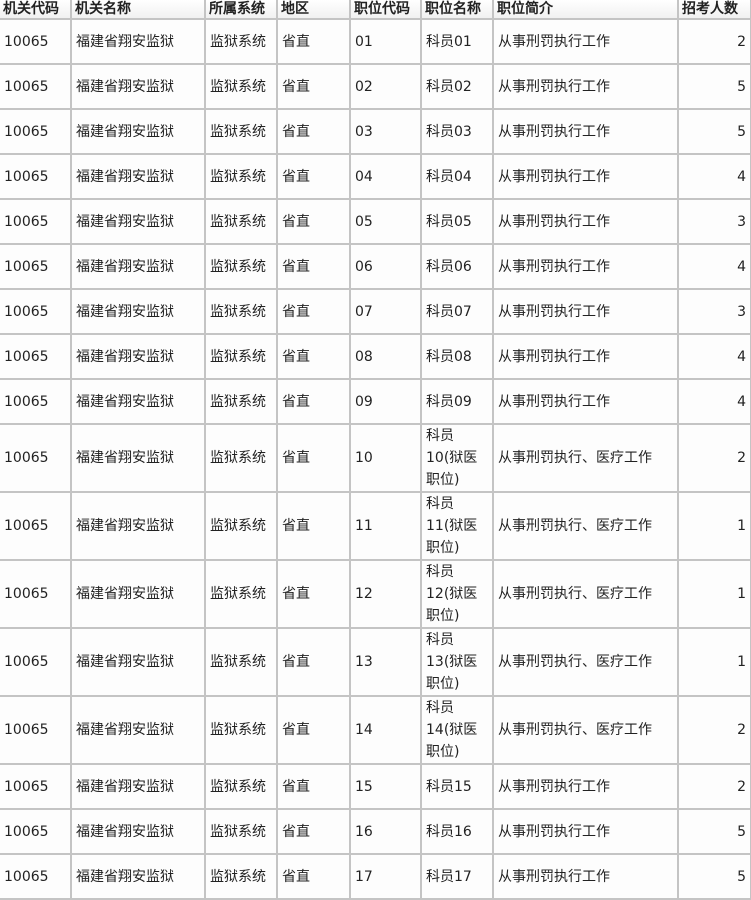 This screenshot has height=900, width=751. What do you see at coordinates (714, 594) in the screenshot?
I see `cell-recruit-count: 1` at bounding box center [714, 594].